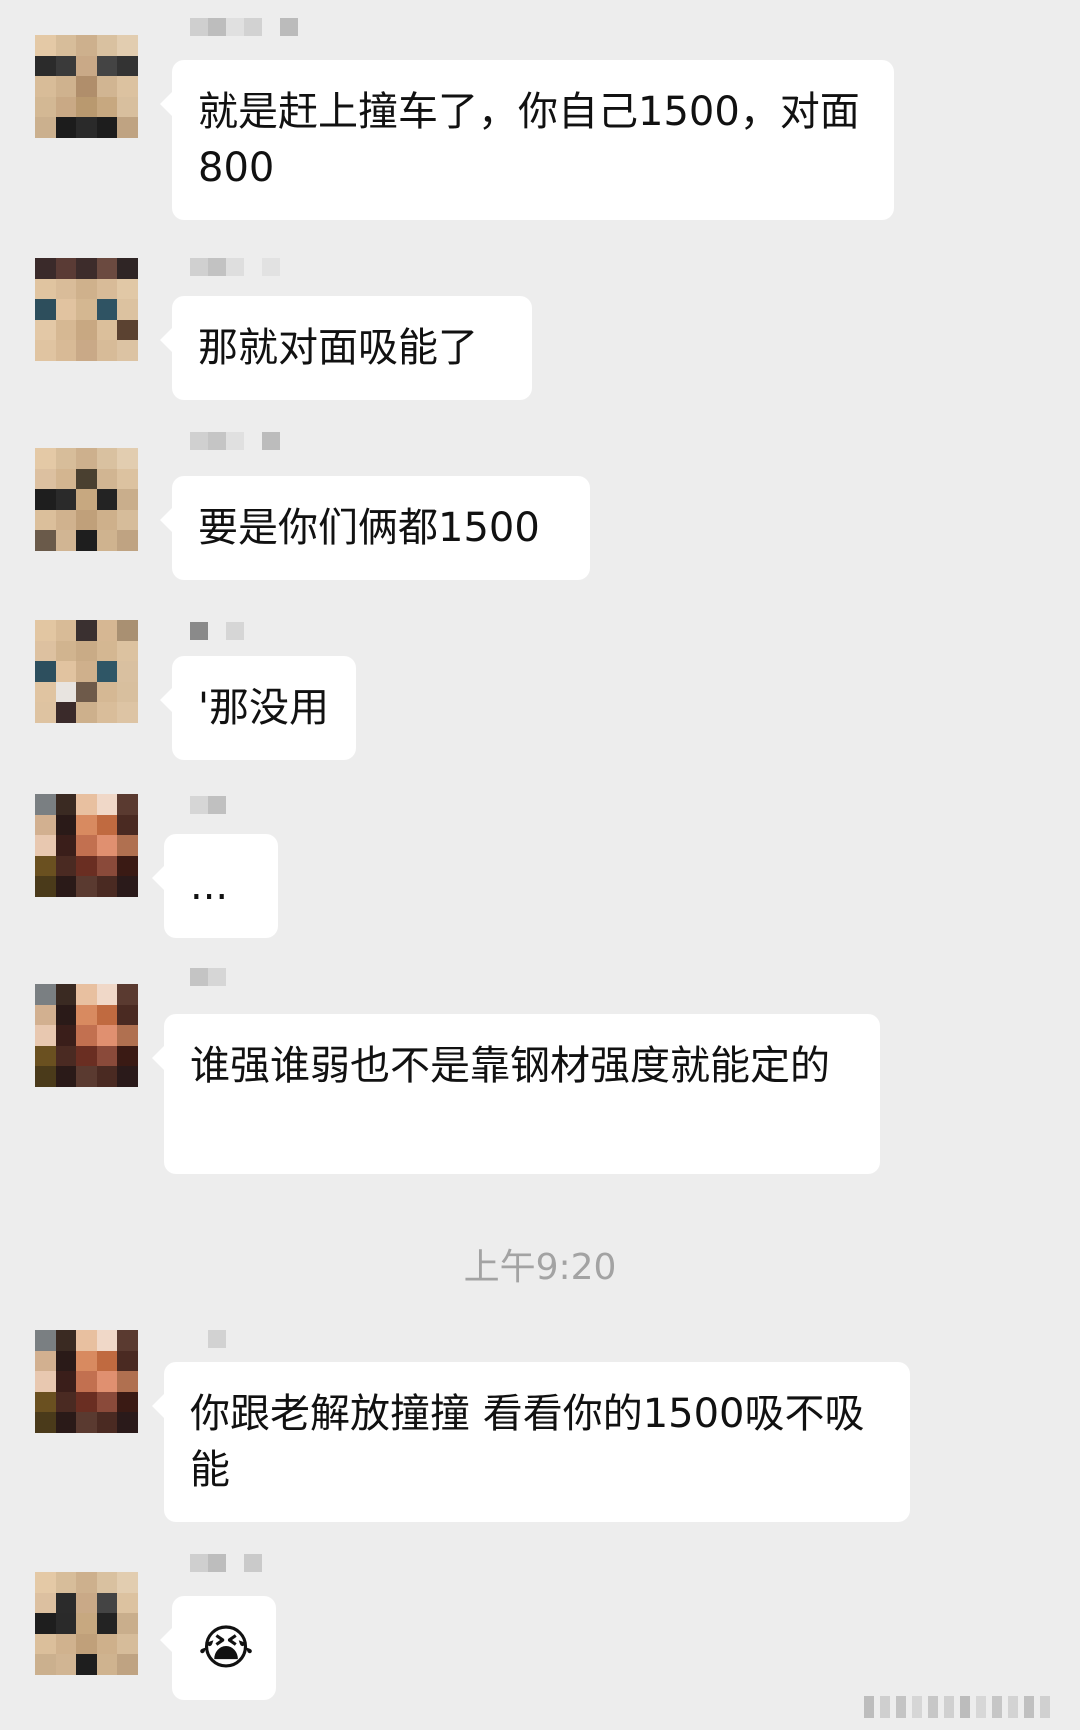 The height and width of the screenshot is (1730, 1080). Describe the element at coordinates (369, 528) in the screenshot. I see `message-text: 要是你们俩都1500` at that location.